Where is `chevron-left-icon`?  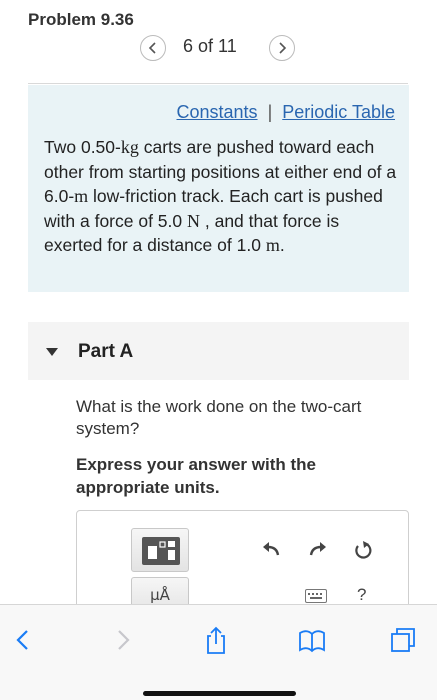
chevron-left-icon is located at coordinates (152, 48).